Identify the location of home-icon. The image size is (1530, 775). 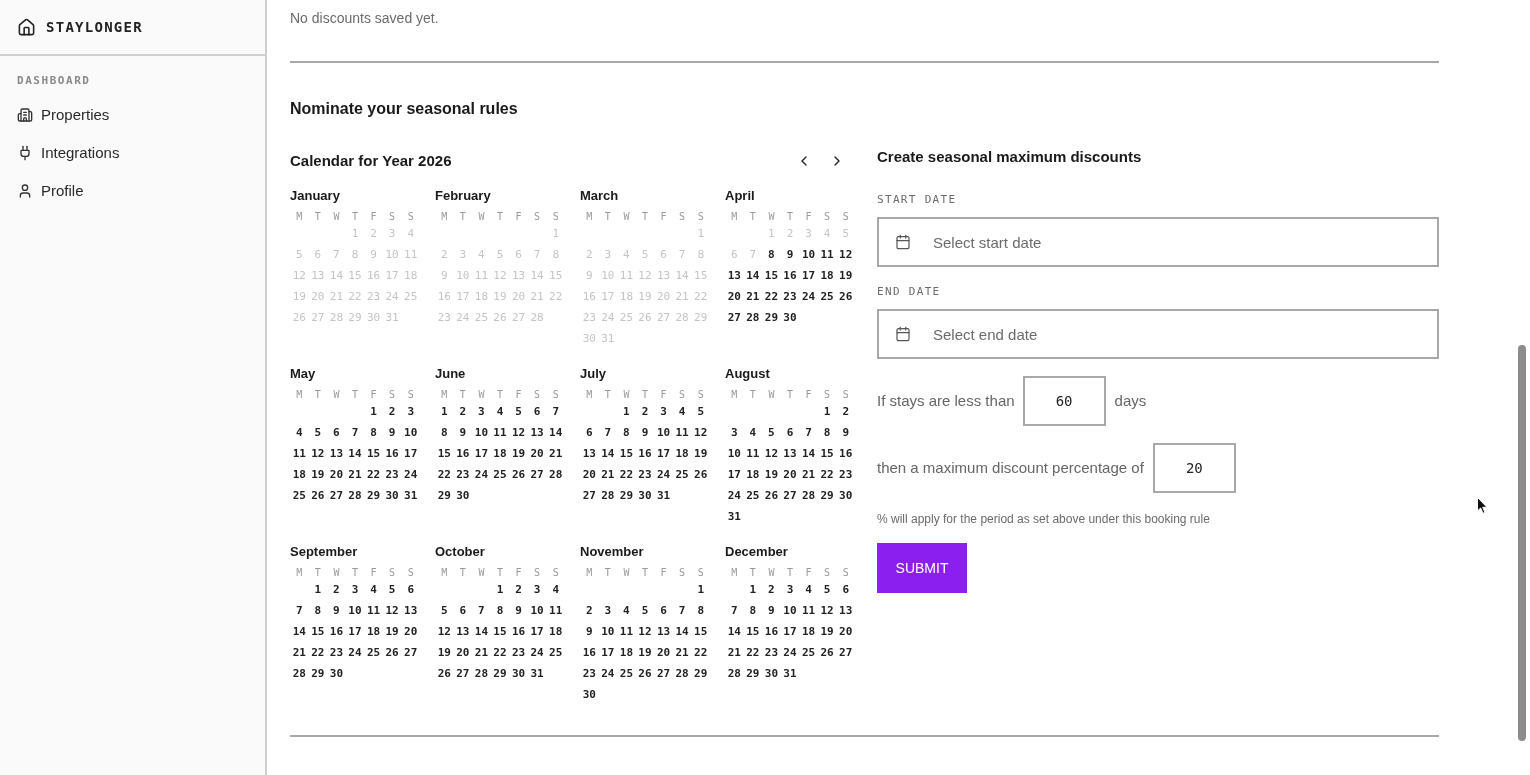
(26, 27).